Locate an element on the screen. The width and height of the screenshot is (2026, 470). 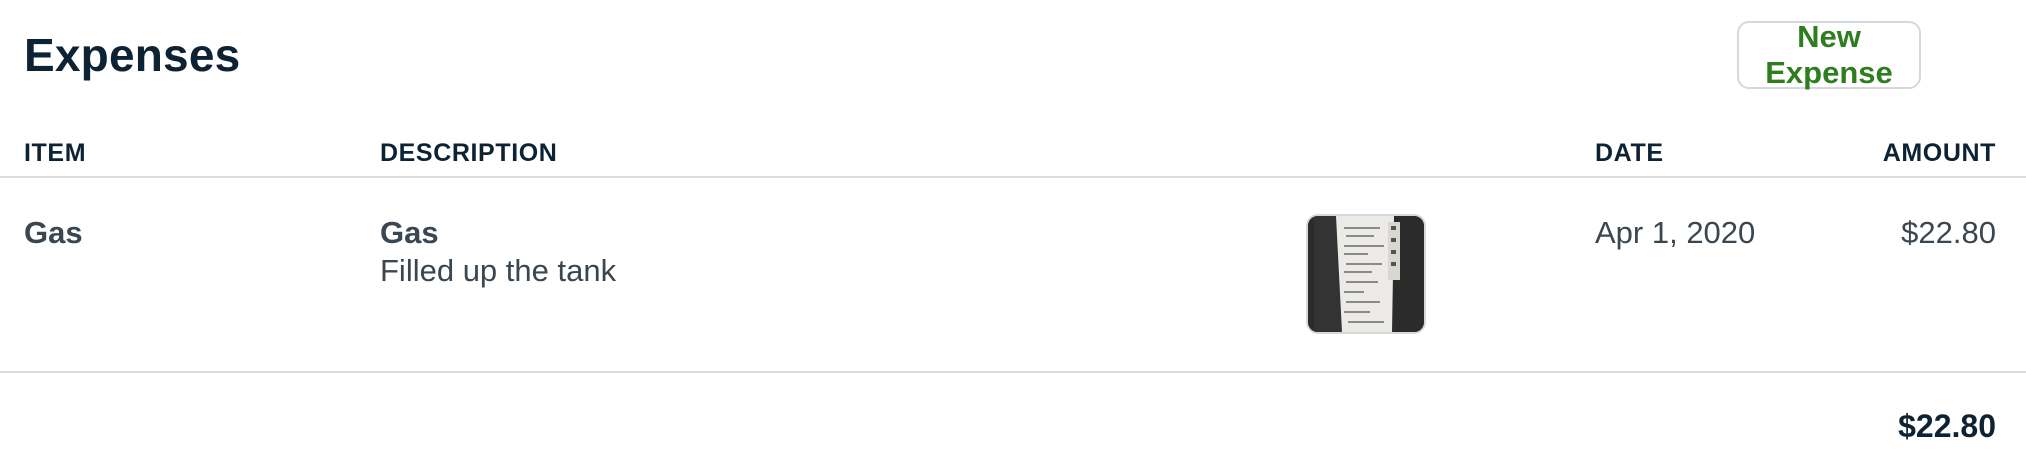
expense-date: Apr 1, 2020 is located at coordinates (1675, 232).